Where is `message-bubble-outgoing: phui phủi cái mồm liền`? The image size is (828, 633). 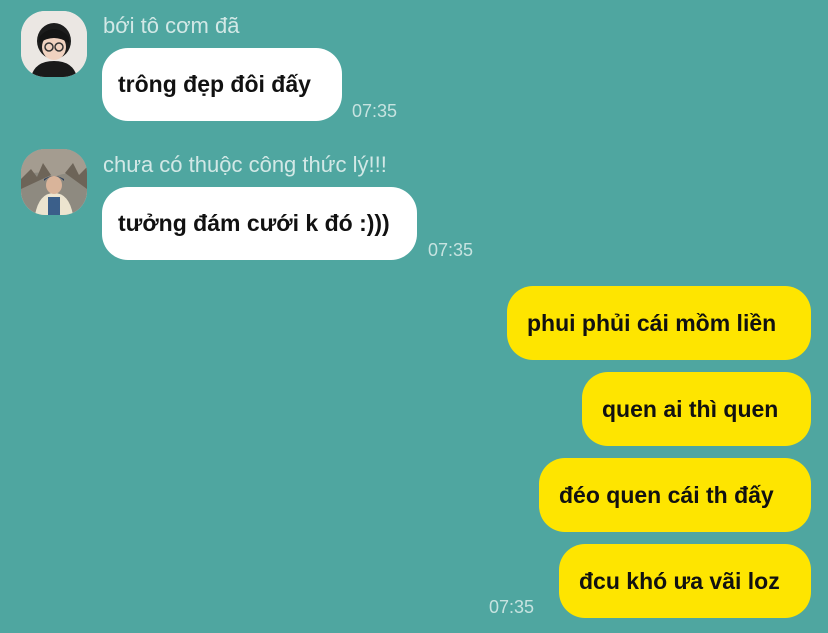
message-bubble-outgoing: phui phủi cái mồm liền is located at coordinates (659, 323).